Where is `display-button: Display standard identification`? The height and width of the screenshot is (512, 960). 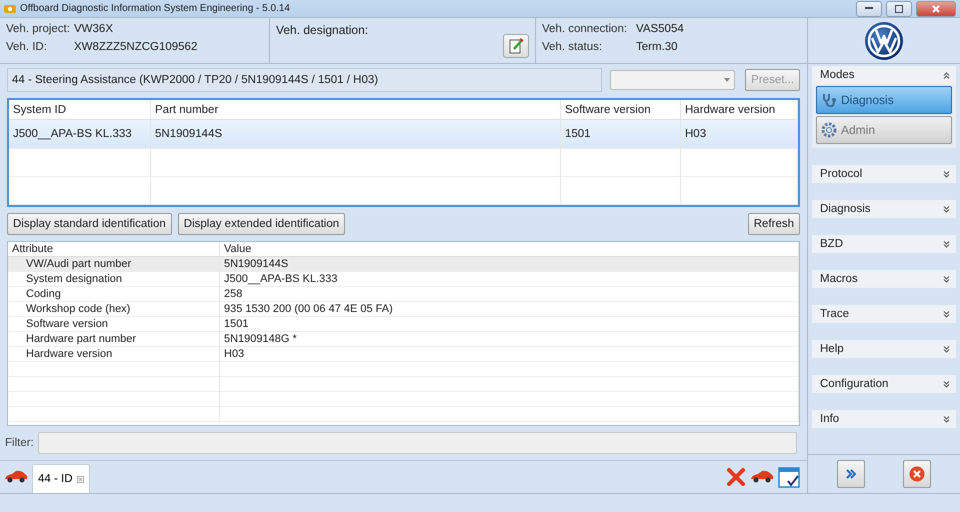 display-button: Display standard identification is located at coordinates (89, 224).